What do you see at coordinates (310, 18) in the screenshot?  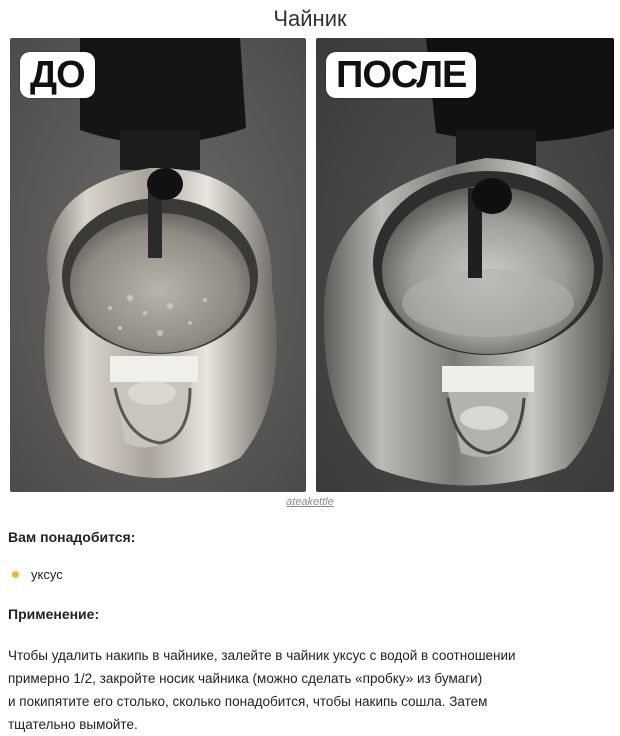 I see `page-title: Чайник` at bounding box center [310, 18].